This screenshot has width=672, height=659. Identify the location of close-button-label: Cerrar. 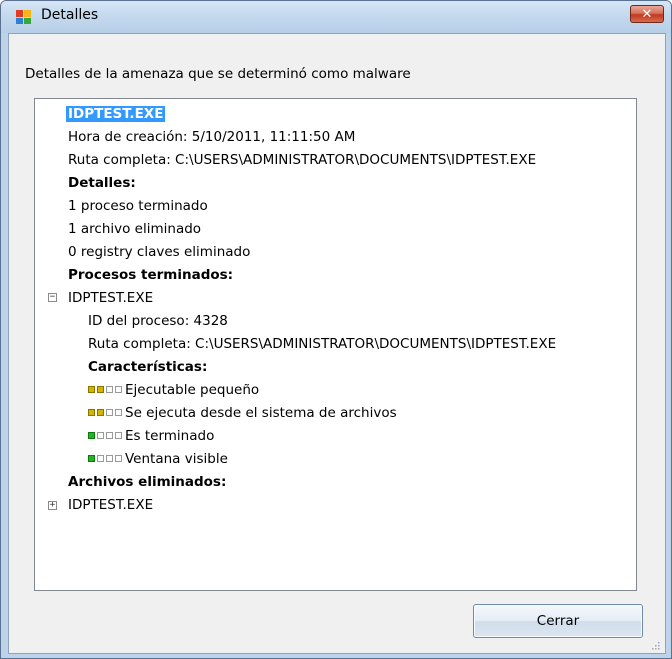
(558, 621).